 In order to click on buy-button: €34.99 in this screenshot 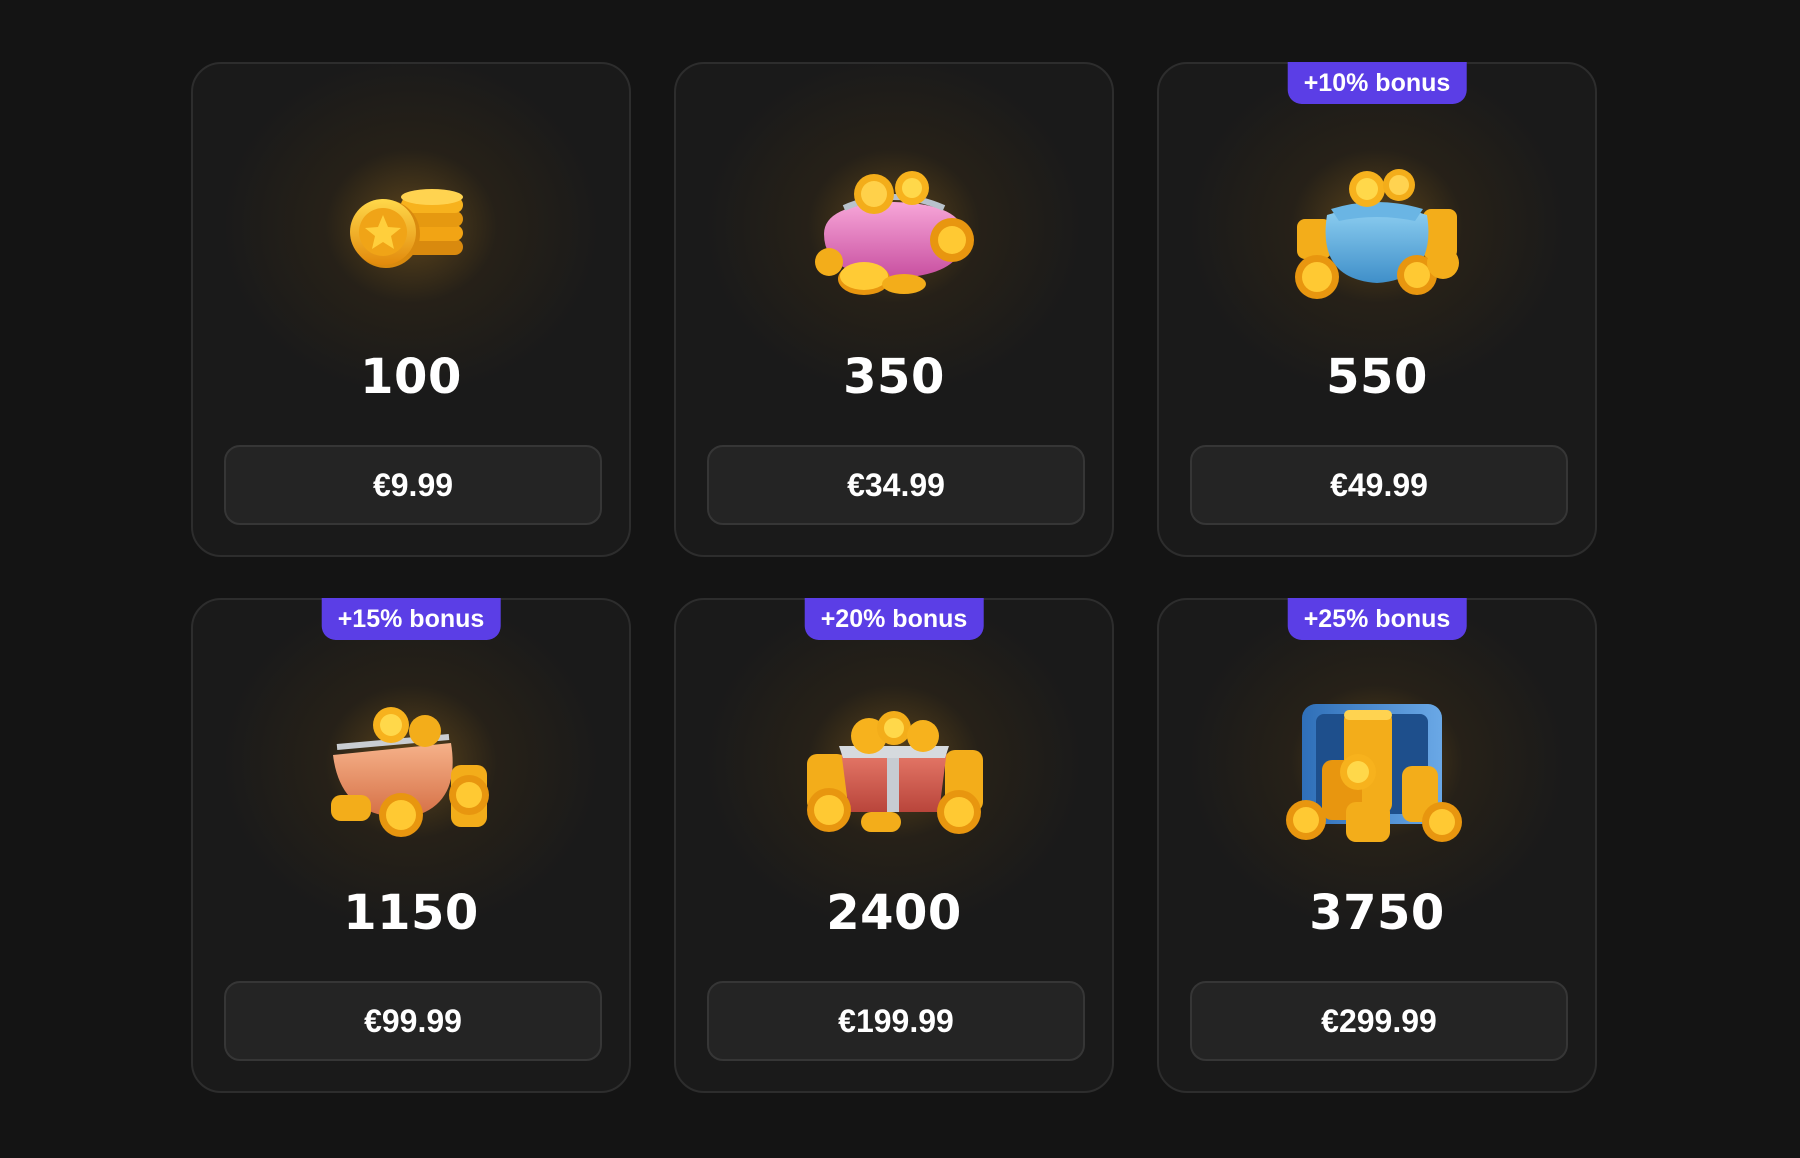, I will do `click(896, 485)`.